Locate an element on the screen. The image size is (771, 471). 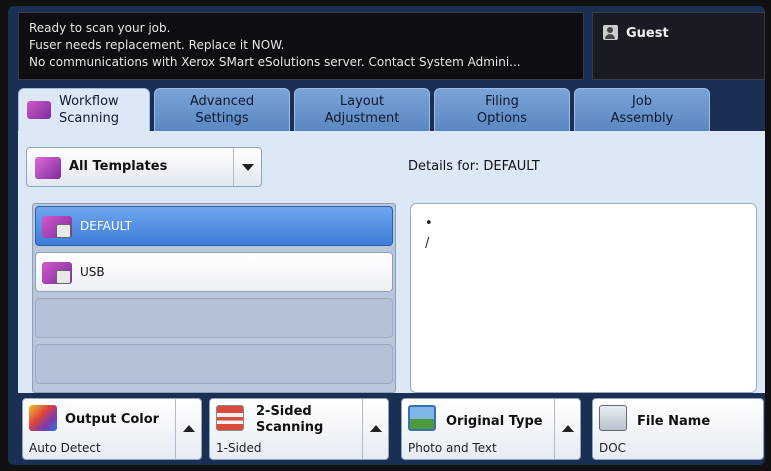
workflow-scanning-icon is located at coordinates (39, 110).